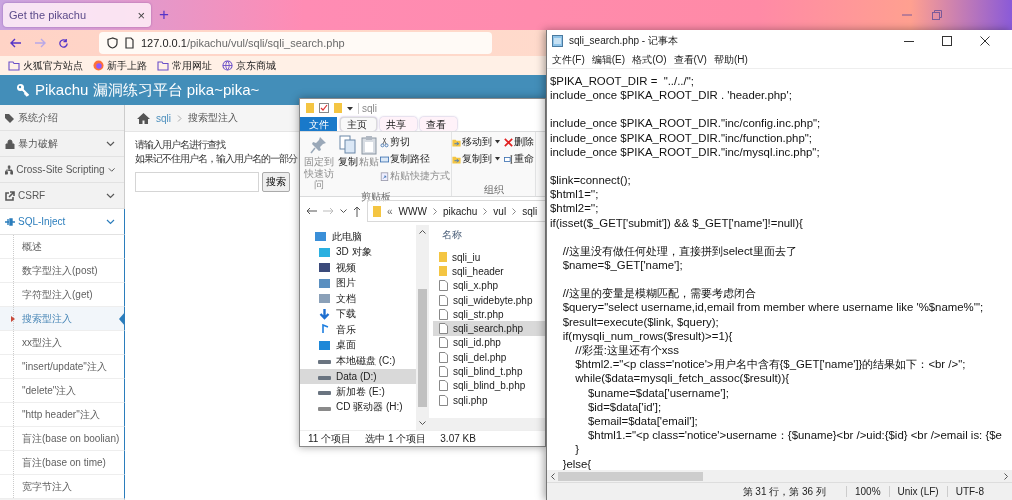 The width and height of the screenshot is (1012, 500). What do you see at coordinates (1006, 476) in the screenshot?
I see `scroll-right-icon` at bounding box center [1006, 476].